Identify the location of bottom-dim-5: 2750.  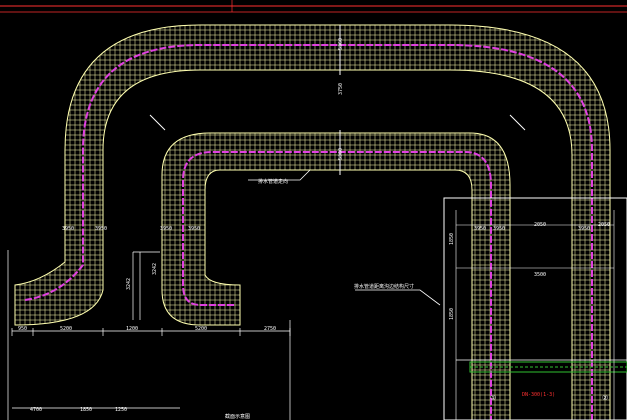
(270, 329).